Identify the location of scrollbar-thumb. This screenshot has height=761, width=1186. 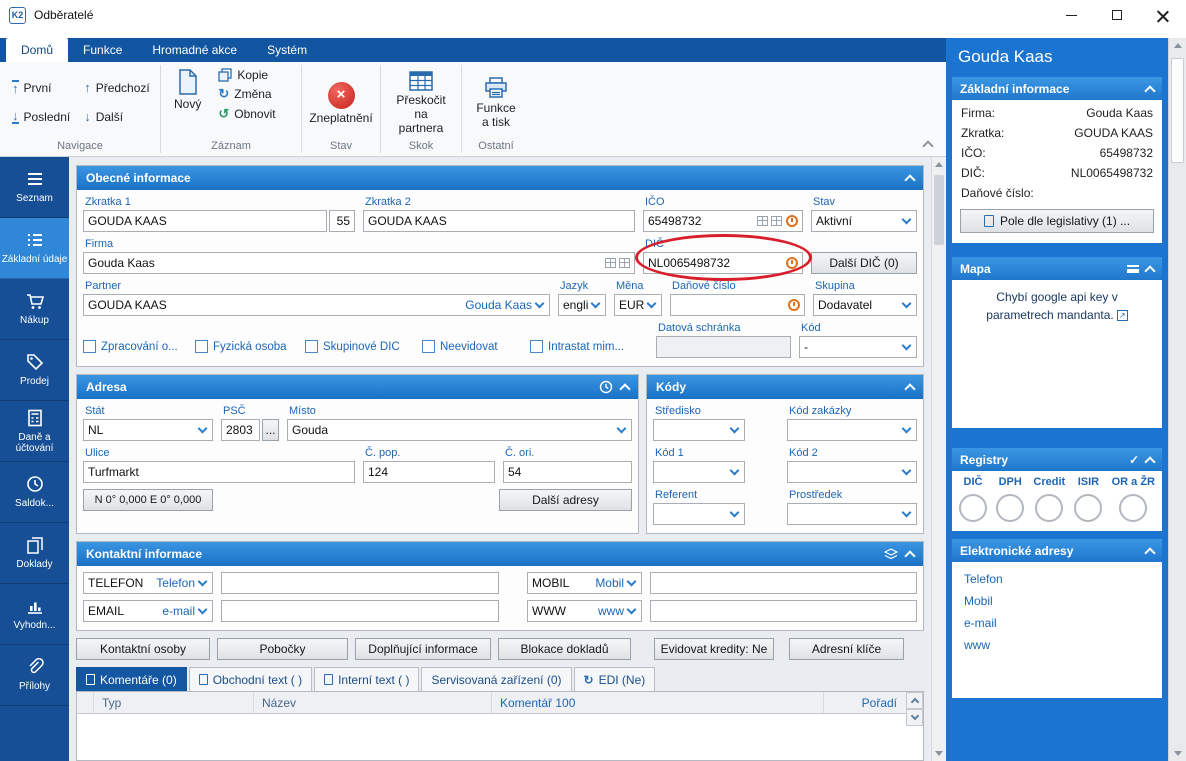
(1177, 110).